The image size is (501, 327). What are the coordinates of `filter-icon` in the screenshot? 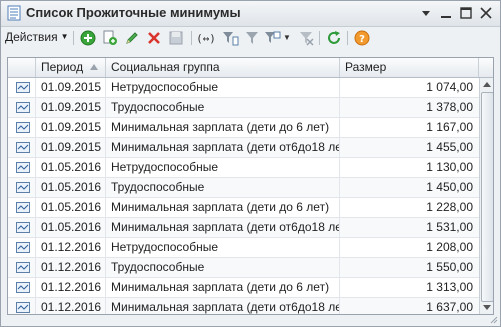 It's located at (252, 38).